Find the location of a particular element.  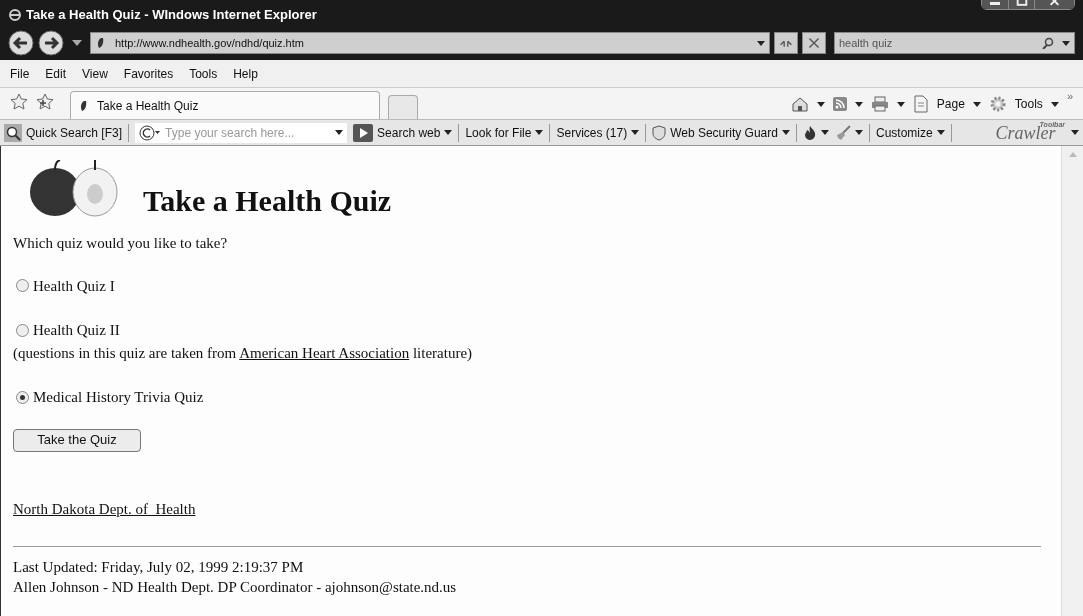

menu-item: File is located at coordinates (20, 73).